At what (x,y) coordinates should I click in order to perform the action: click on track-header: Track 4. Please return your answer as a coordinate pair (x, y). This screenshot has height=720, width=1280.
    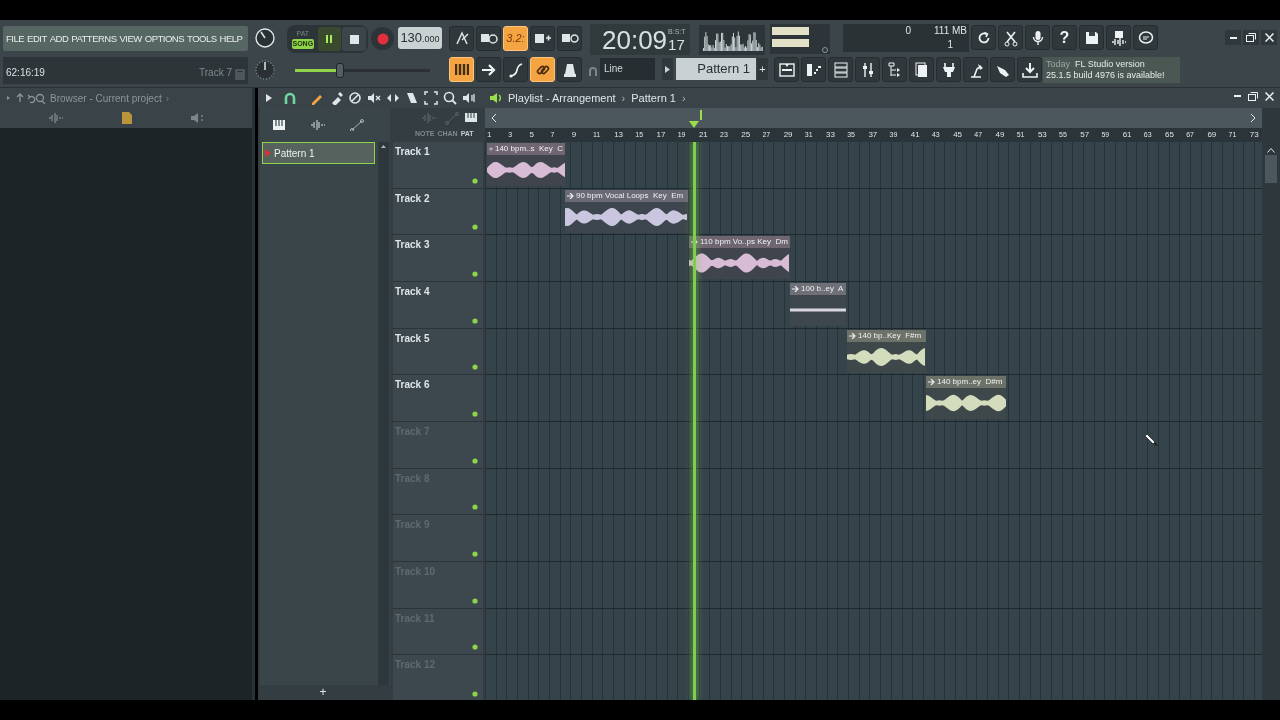
    Looking at the image, I should click on (438, 305).